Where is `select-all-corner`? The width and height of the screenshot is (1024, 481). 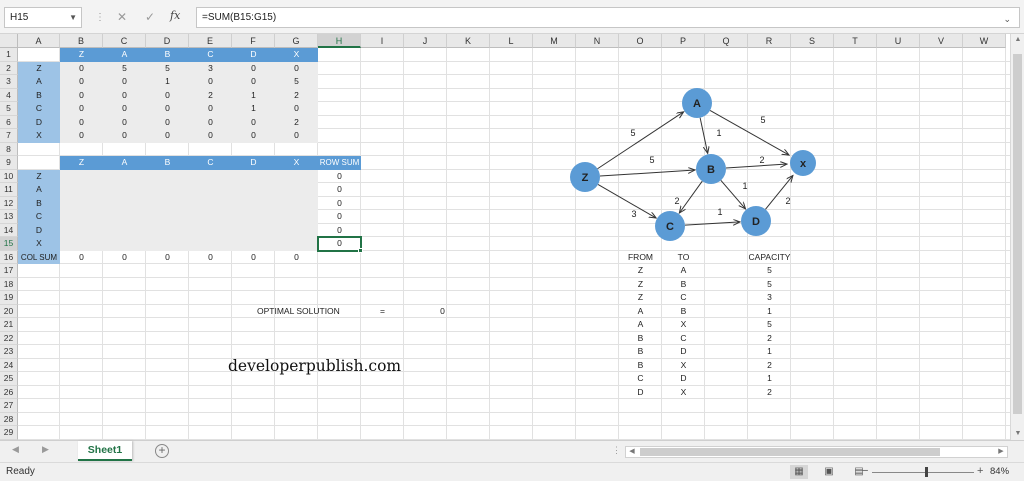
select-all-corner is located at coordinates (9, 41).